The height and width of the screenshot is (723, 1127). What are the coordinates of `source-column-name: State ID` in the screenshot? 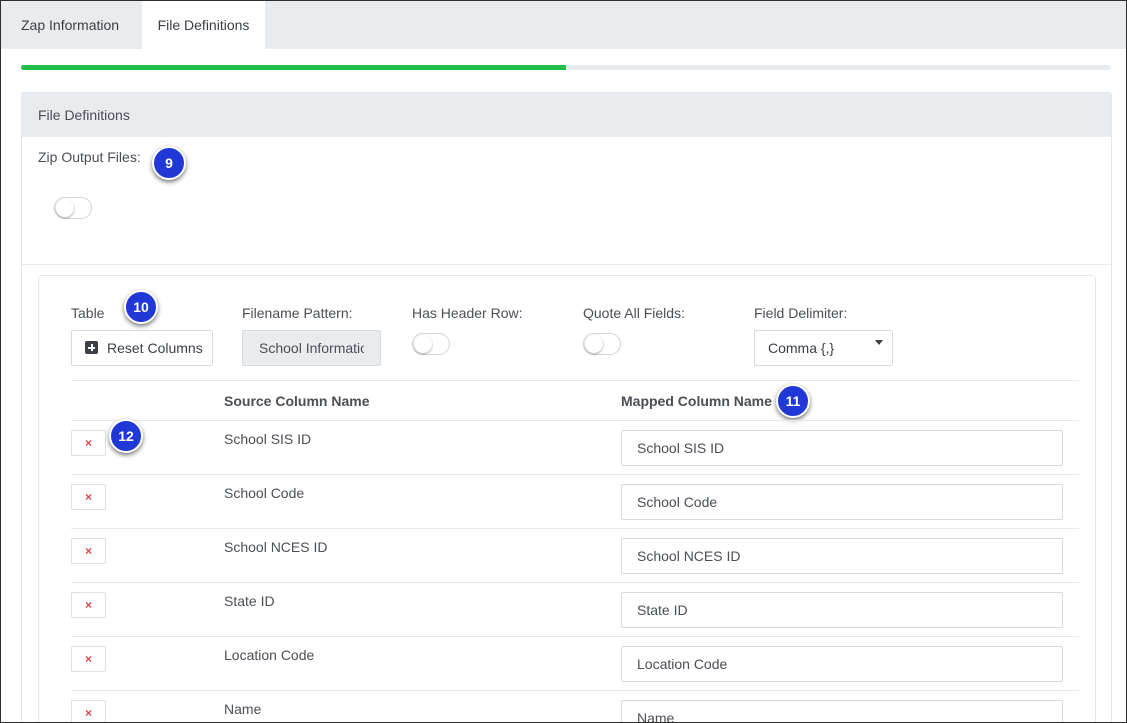 It's located at (249, 601).